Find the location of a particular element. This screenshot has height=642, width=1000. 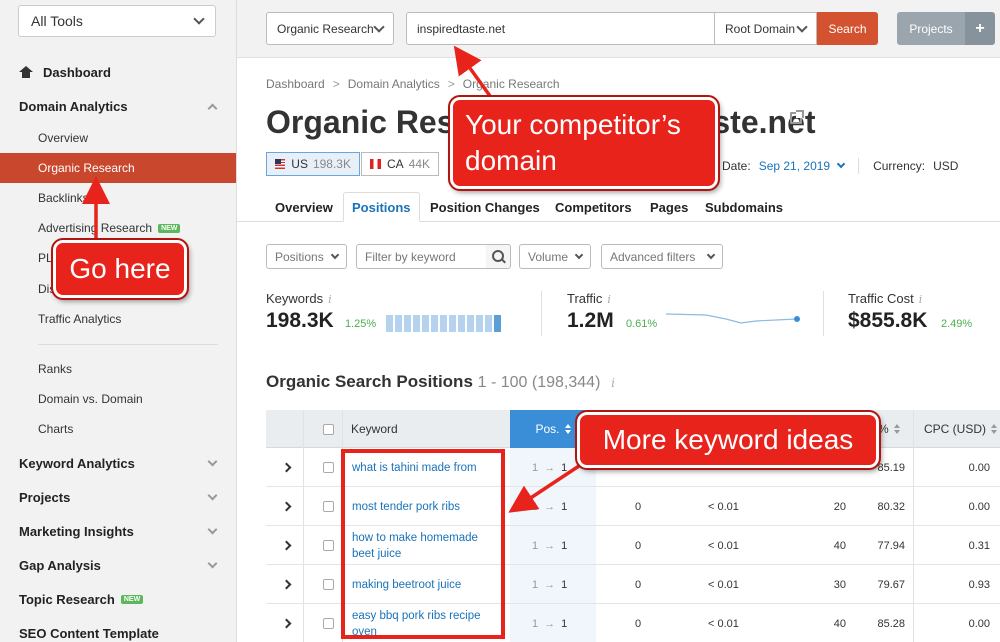

arrow-to-search is located at coordinates (472, 71).